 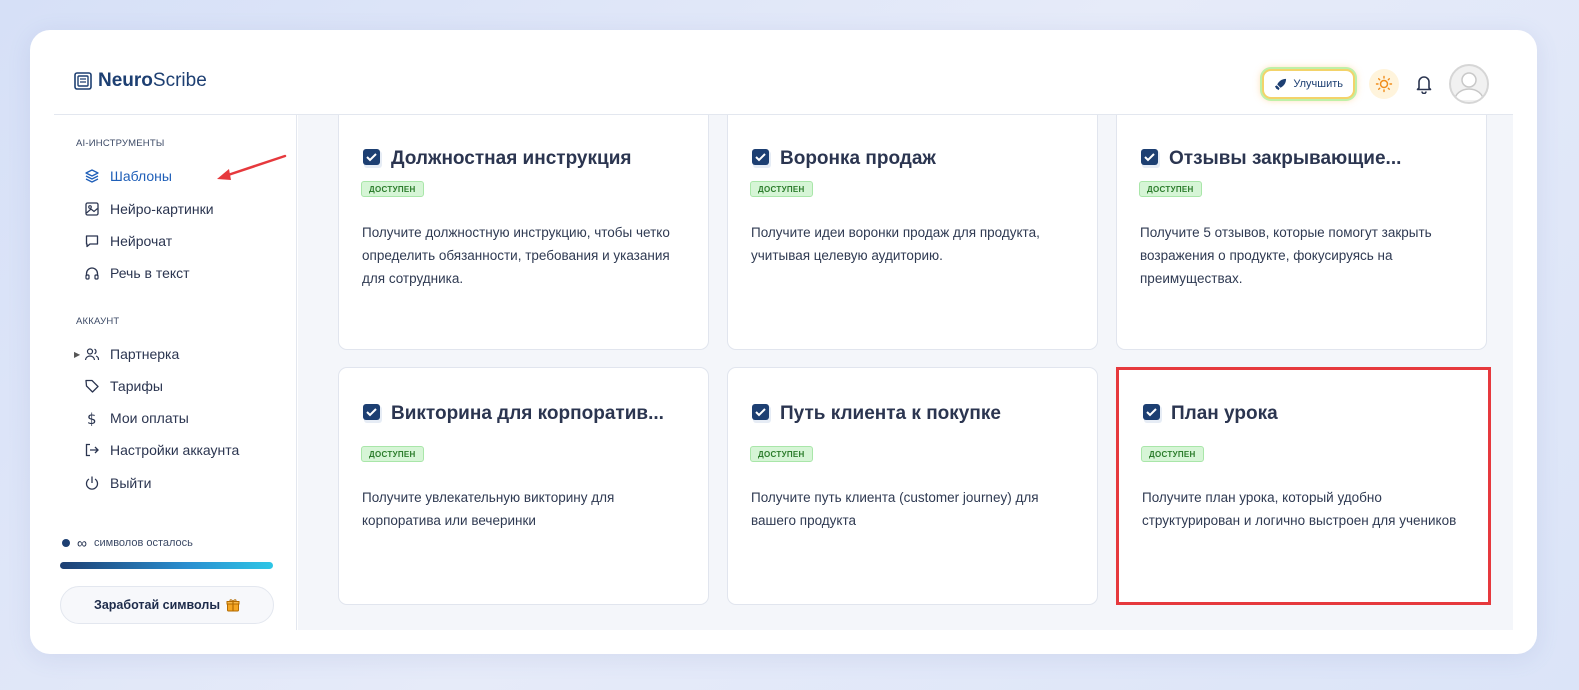 I want to click on sidebar-item-label: Партнерка, so click(x=145, y=354).